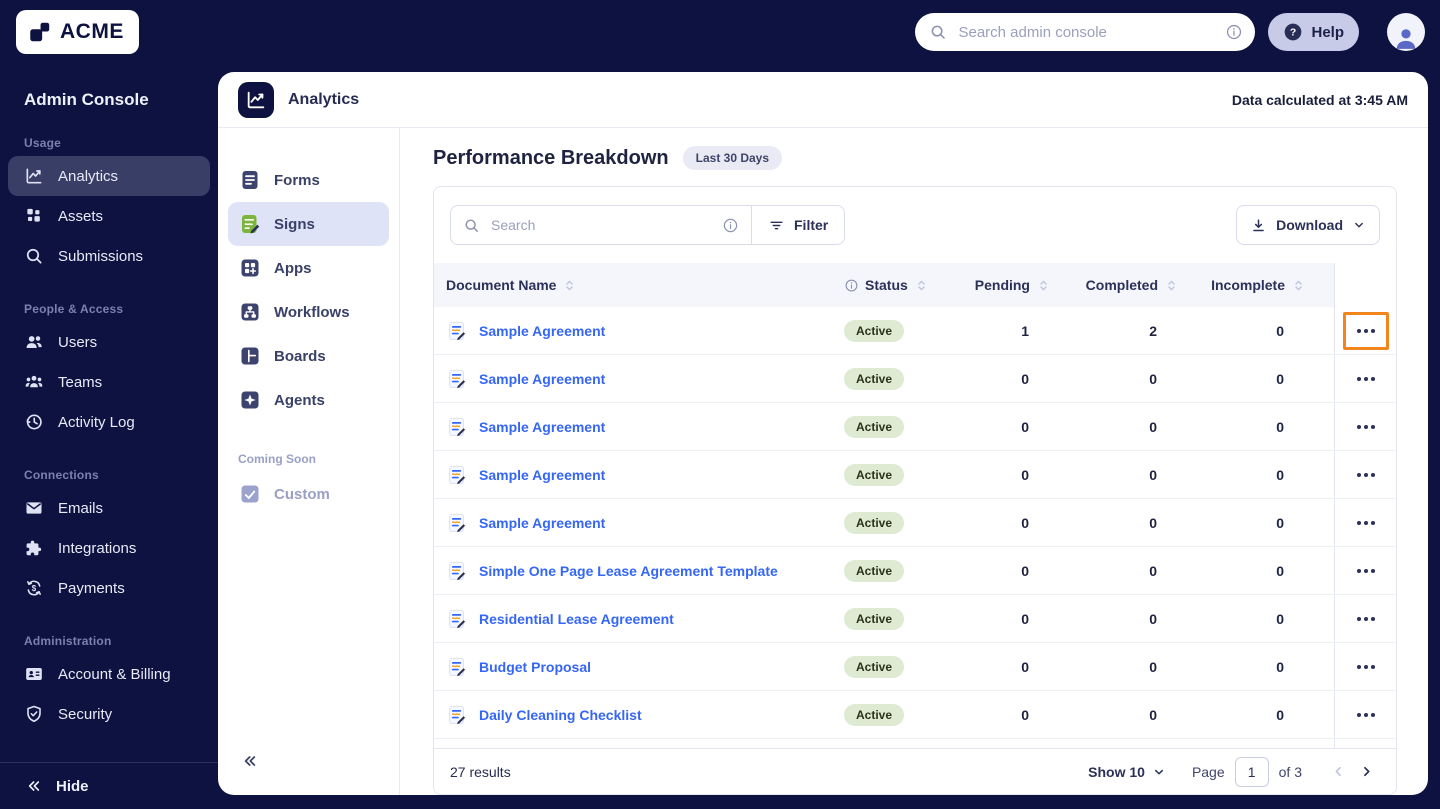 The width and height of the screenshot is (1440, 809). I want to click on column-header-incomplete: Incomplete, so click(1250, 285).